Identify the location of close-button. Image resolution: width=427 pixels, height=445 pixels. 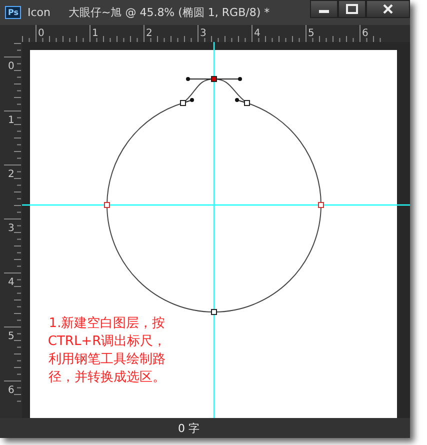
(388, 9).